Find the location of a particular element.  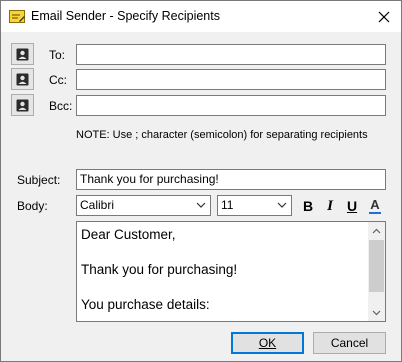

to-label: To: is located at coordinates (57, 55).